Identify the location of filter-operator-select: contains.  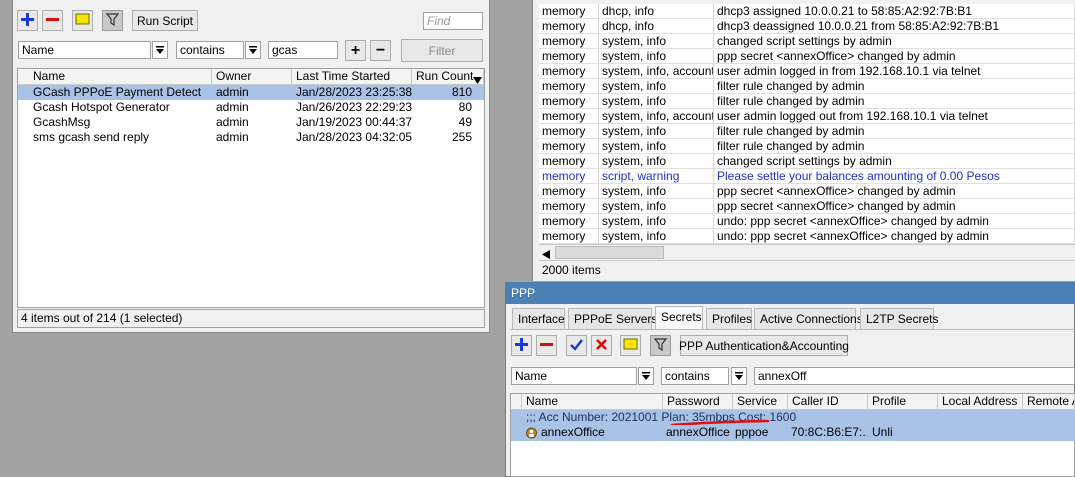
(210, 50).